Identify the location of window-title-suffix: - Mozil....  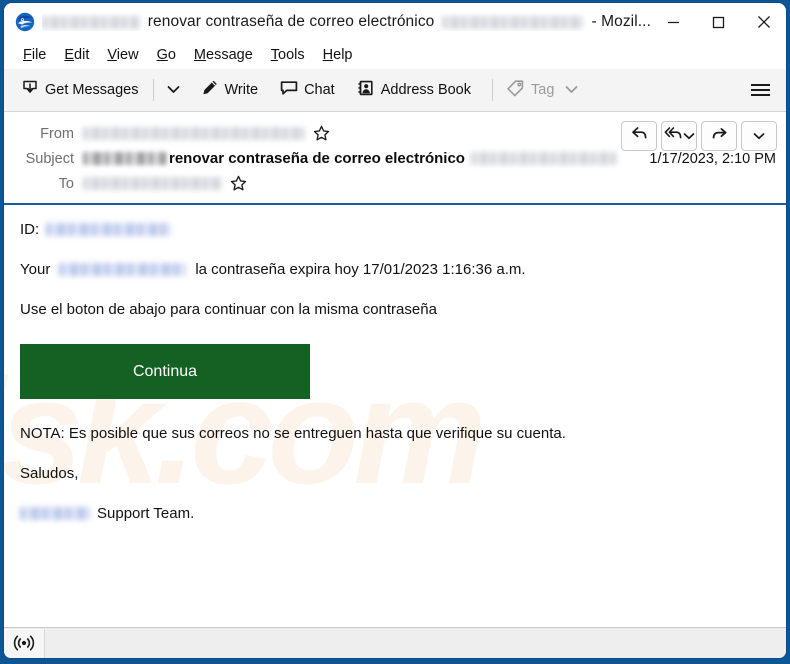
(621, 21).